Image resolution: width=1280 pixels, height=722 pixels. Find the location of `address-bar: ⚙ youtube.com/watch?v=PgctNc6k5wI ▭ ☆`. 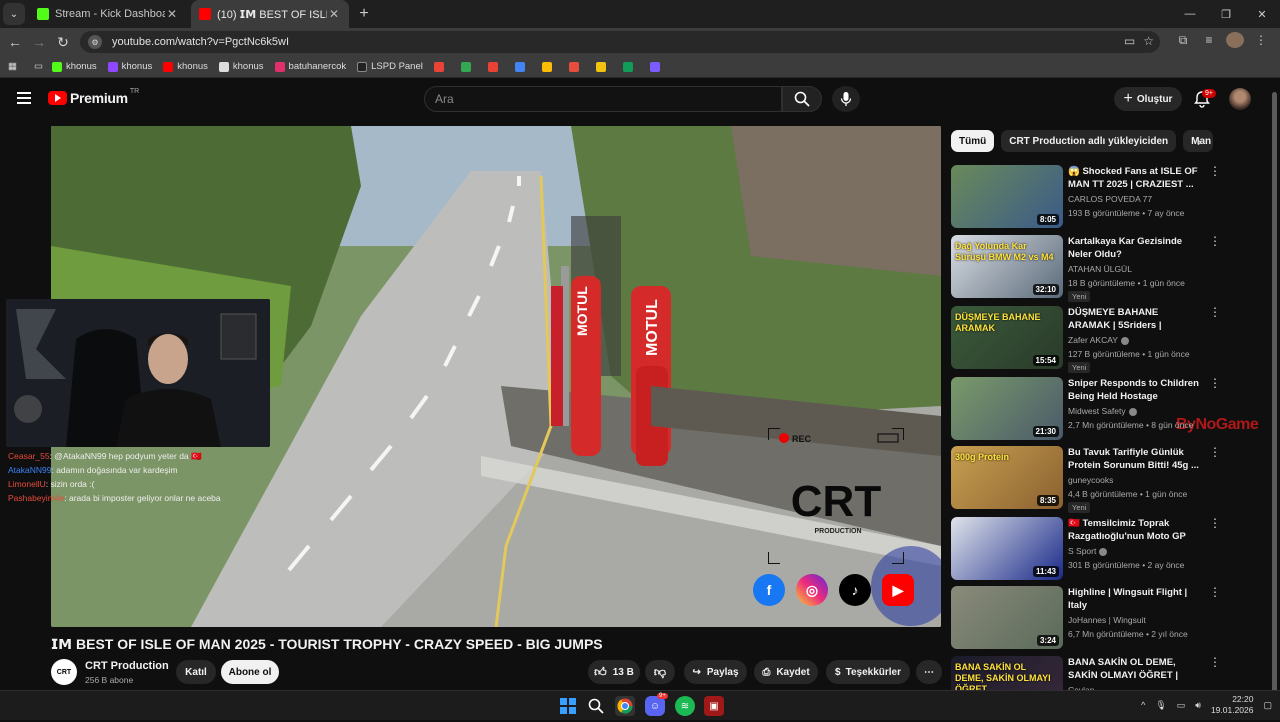

address-bar: ⚙ youtube.com/watch?v=PgctNc6k5wI ▭ ☆ is located at coordinates (620, 42).